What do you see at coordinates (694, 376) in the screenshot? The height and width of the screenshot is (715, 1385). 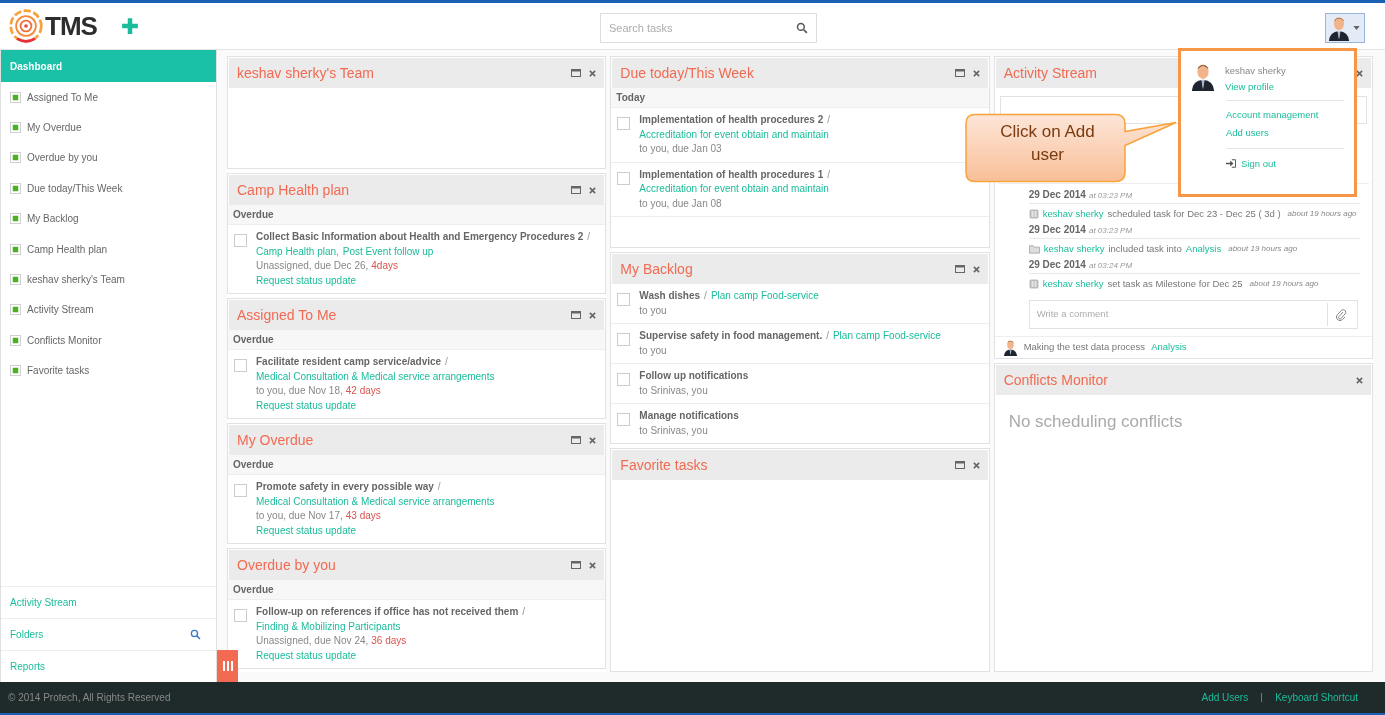 I see `task-title: Follow up notifications` at bounding box center [694, 376].